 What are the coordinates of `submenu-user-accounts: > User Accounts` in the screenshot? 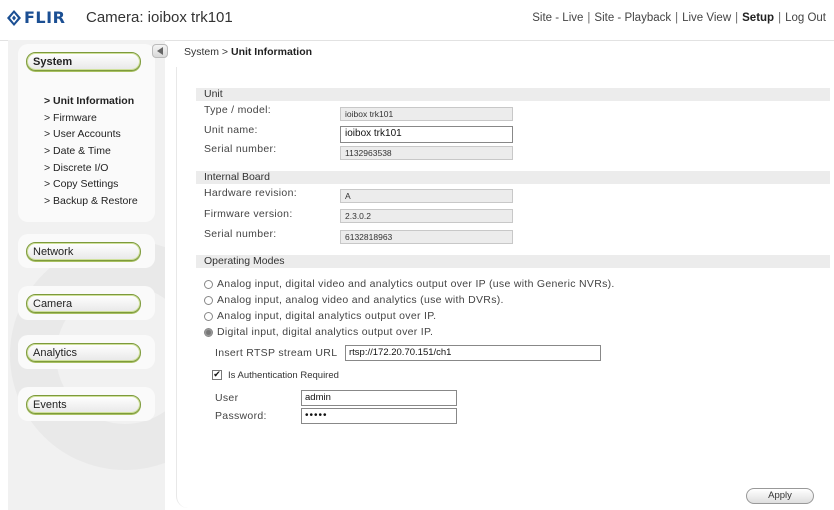 It's located at (91, 134).